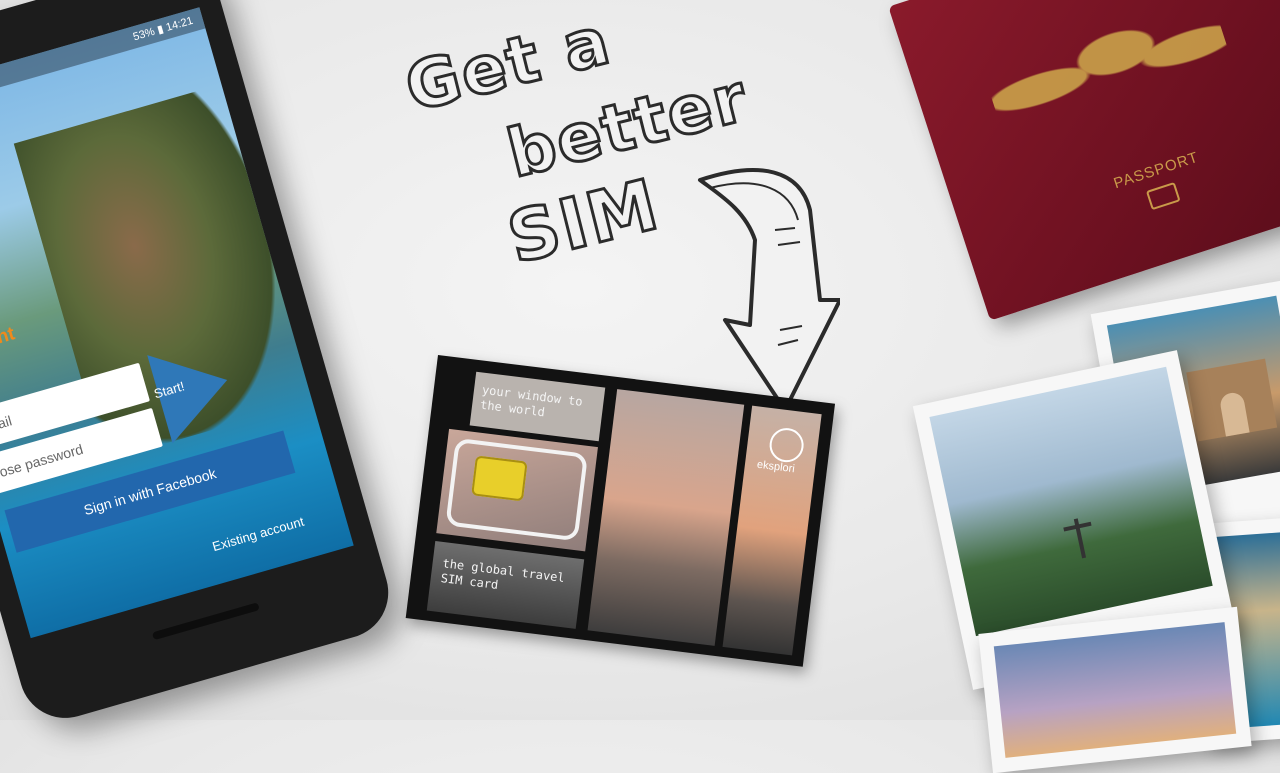 The height and width of the screenshot is (773, 1280). Describe the element at coordinates (1107, 78) in the screenshot. I see `world-map-icon` at that location.